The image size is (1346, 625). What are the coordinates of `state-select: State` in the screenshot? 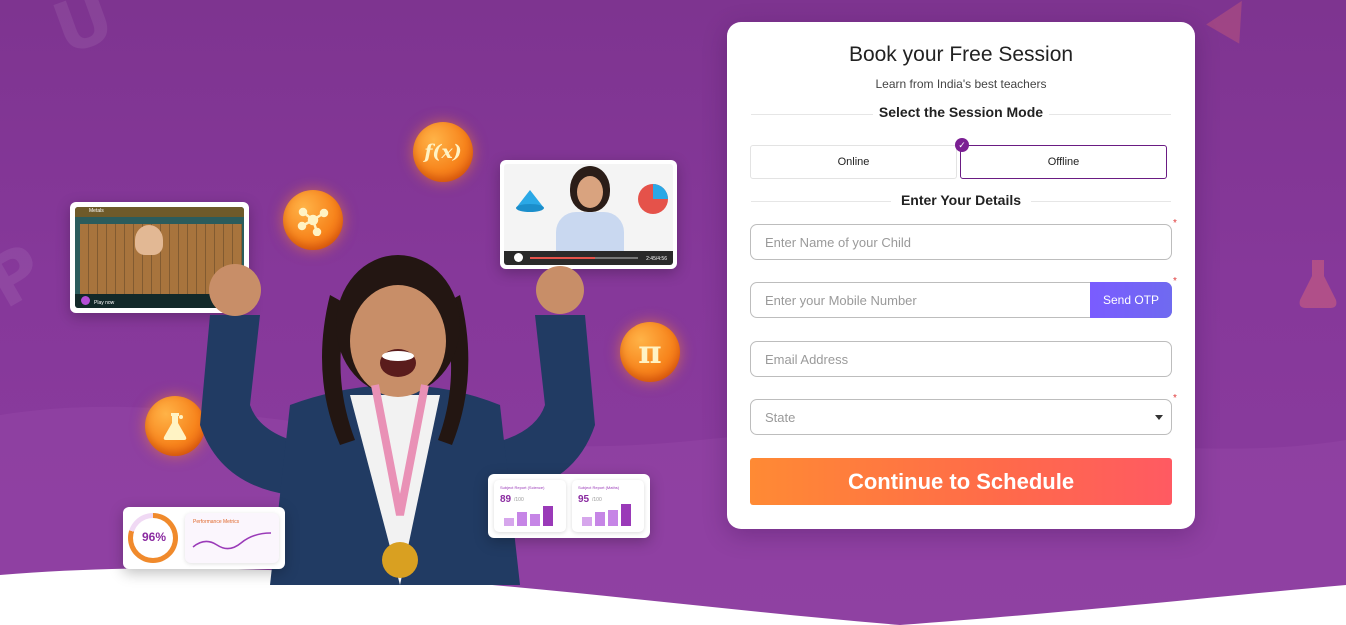 It's located at (961, 417).